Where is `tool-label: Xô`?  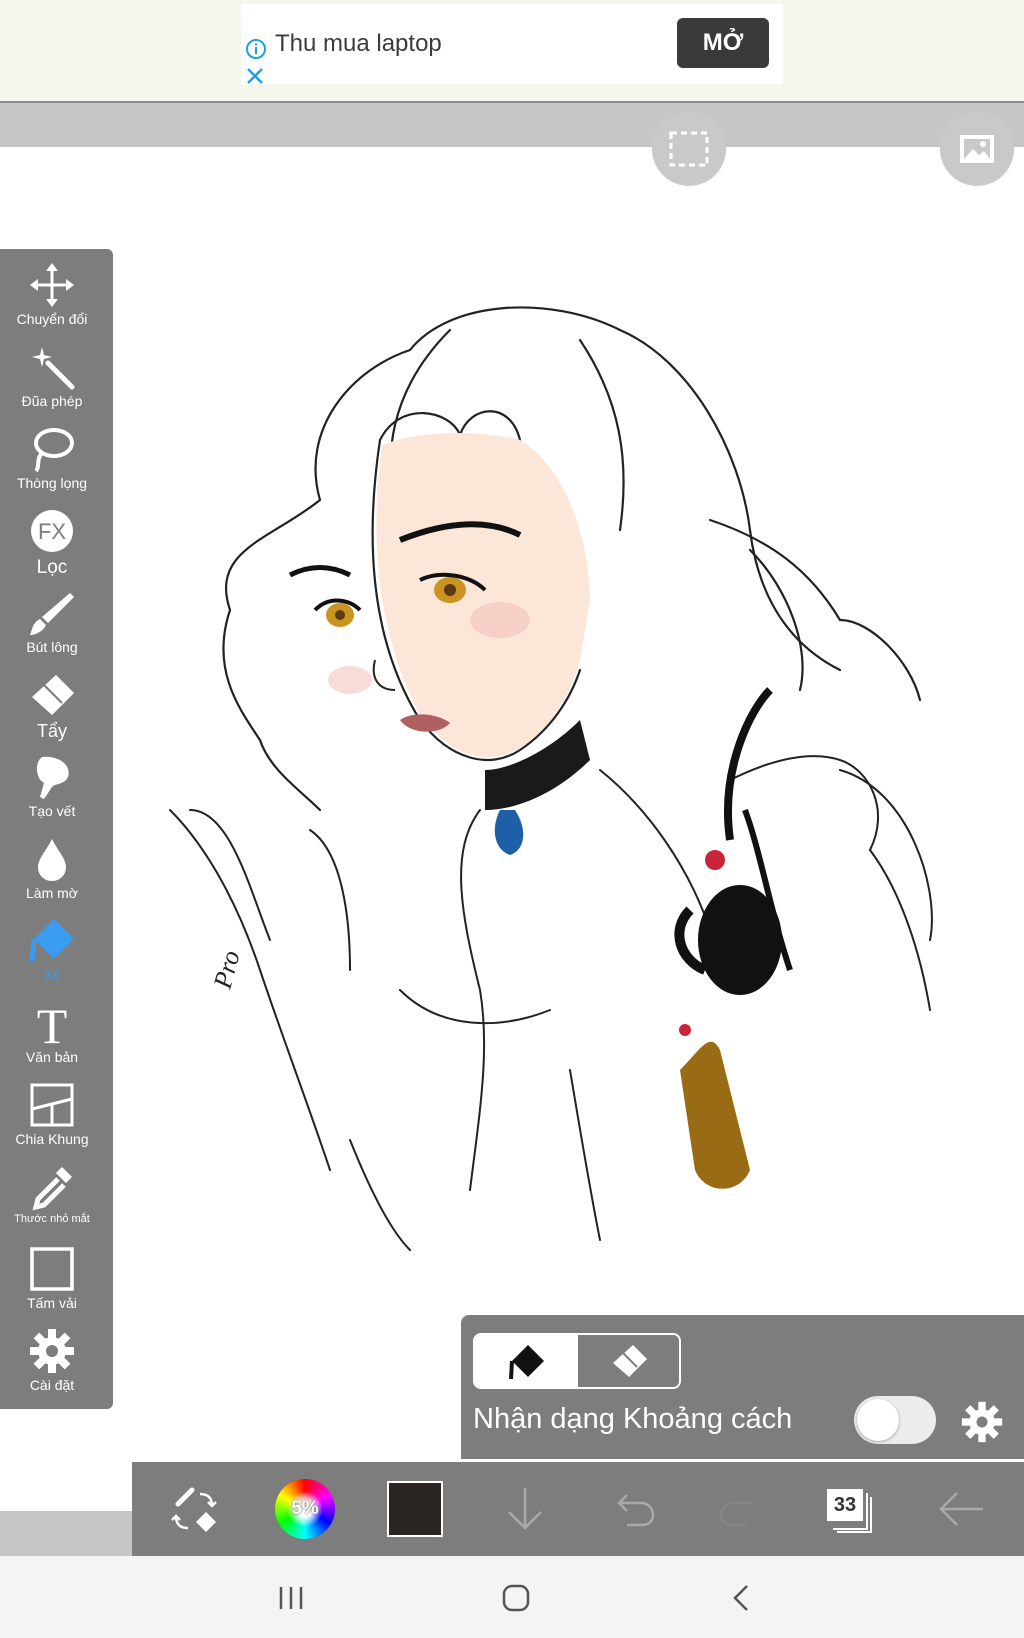 tool-label: Xô is located at coordinates (52, 975).